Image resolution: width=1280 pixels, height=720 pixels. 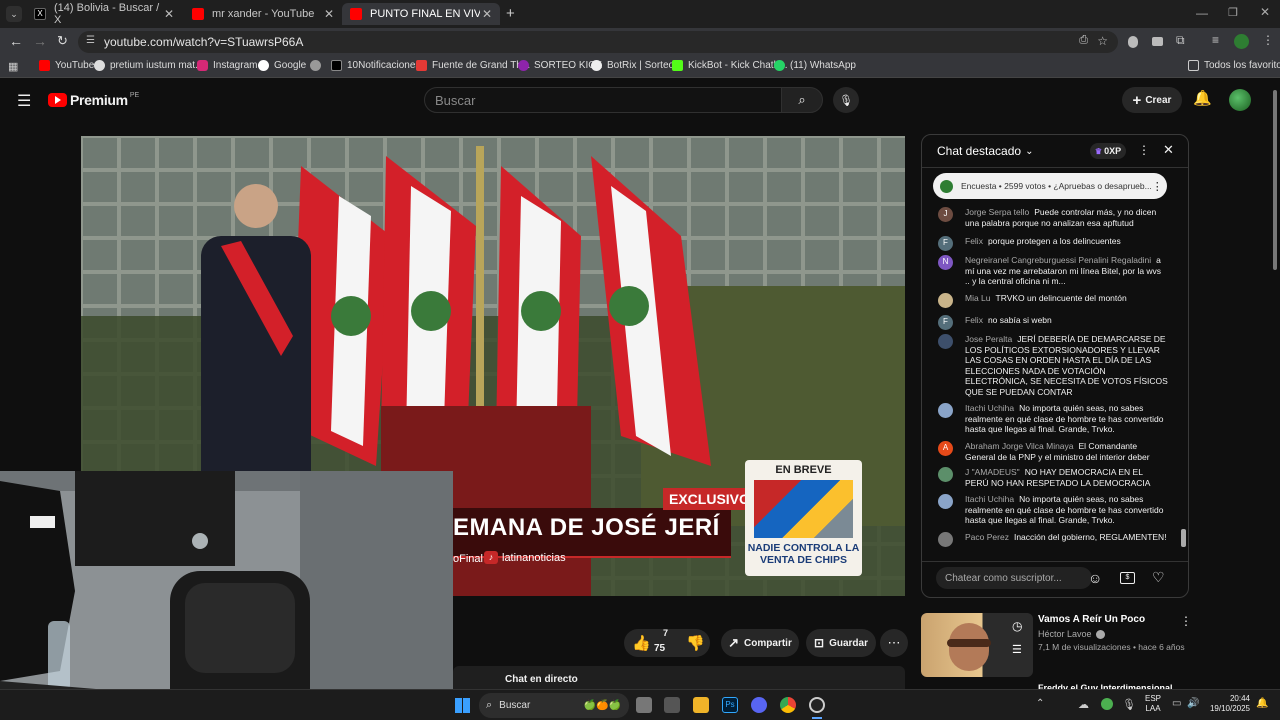 I want to click on emoji-icon: ☺, so click(x=1095, y=578).